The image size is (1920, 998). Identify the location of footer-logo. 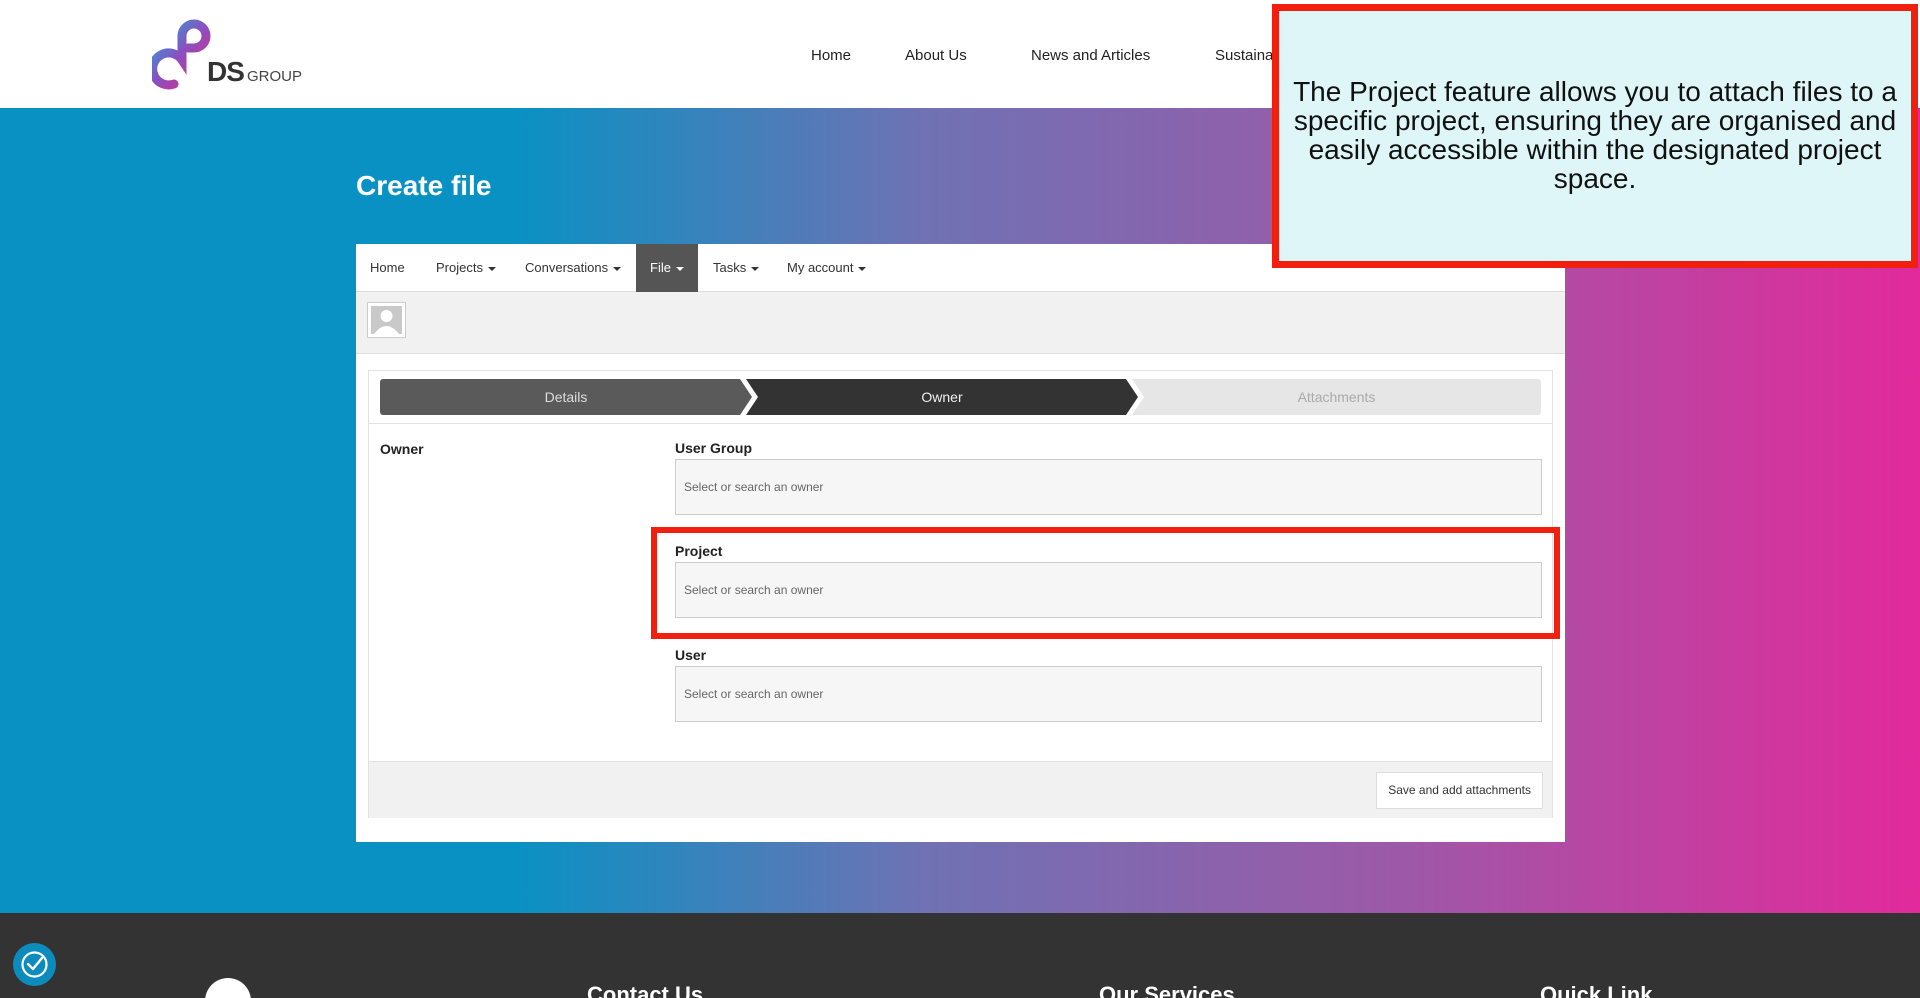
(228, 988).